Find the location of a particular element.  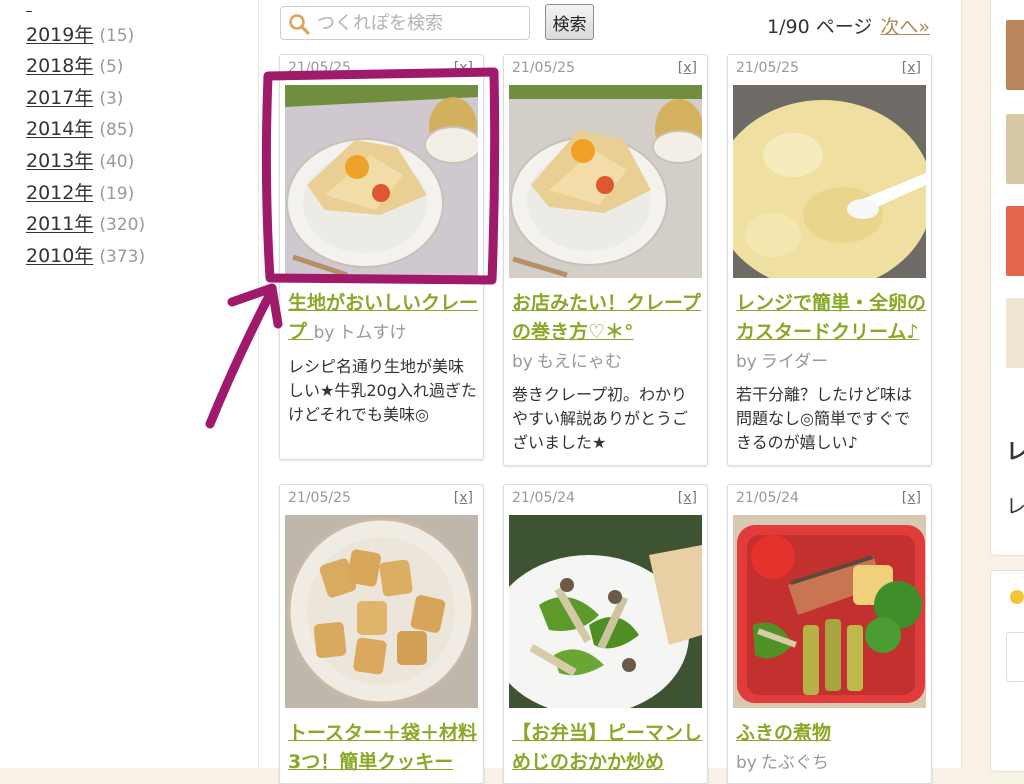

medal-icon is located at coordinates (1017, 597).